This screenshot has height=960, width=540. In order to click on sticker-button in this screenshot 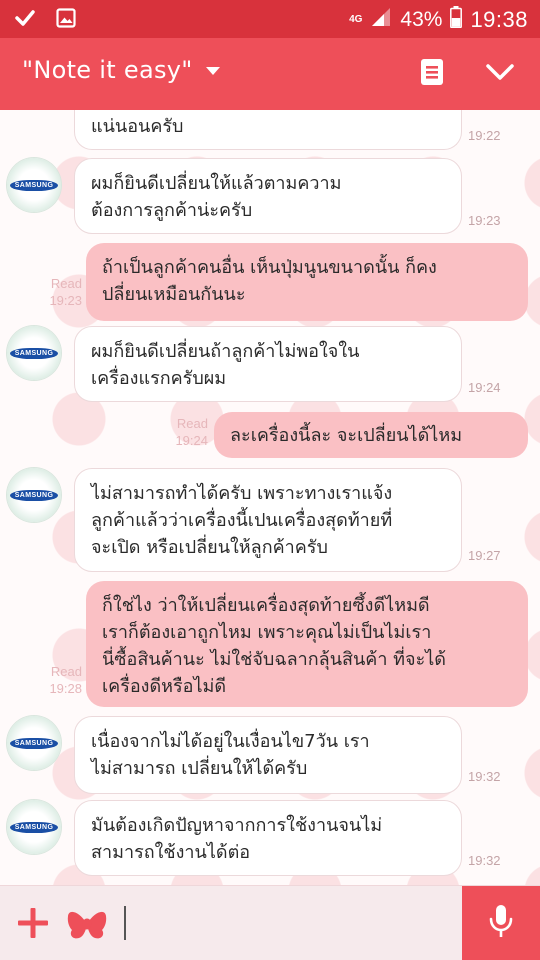, I will do `click(87, 924)`.